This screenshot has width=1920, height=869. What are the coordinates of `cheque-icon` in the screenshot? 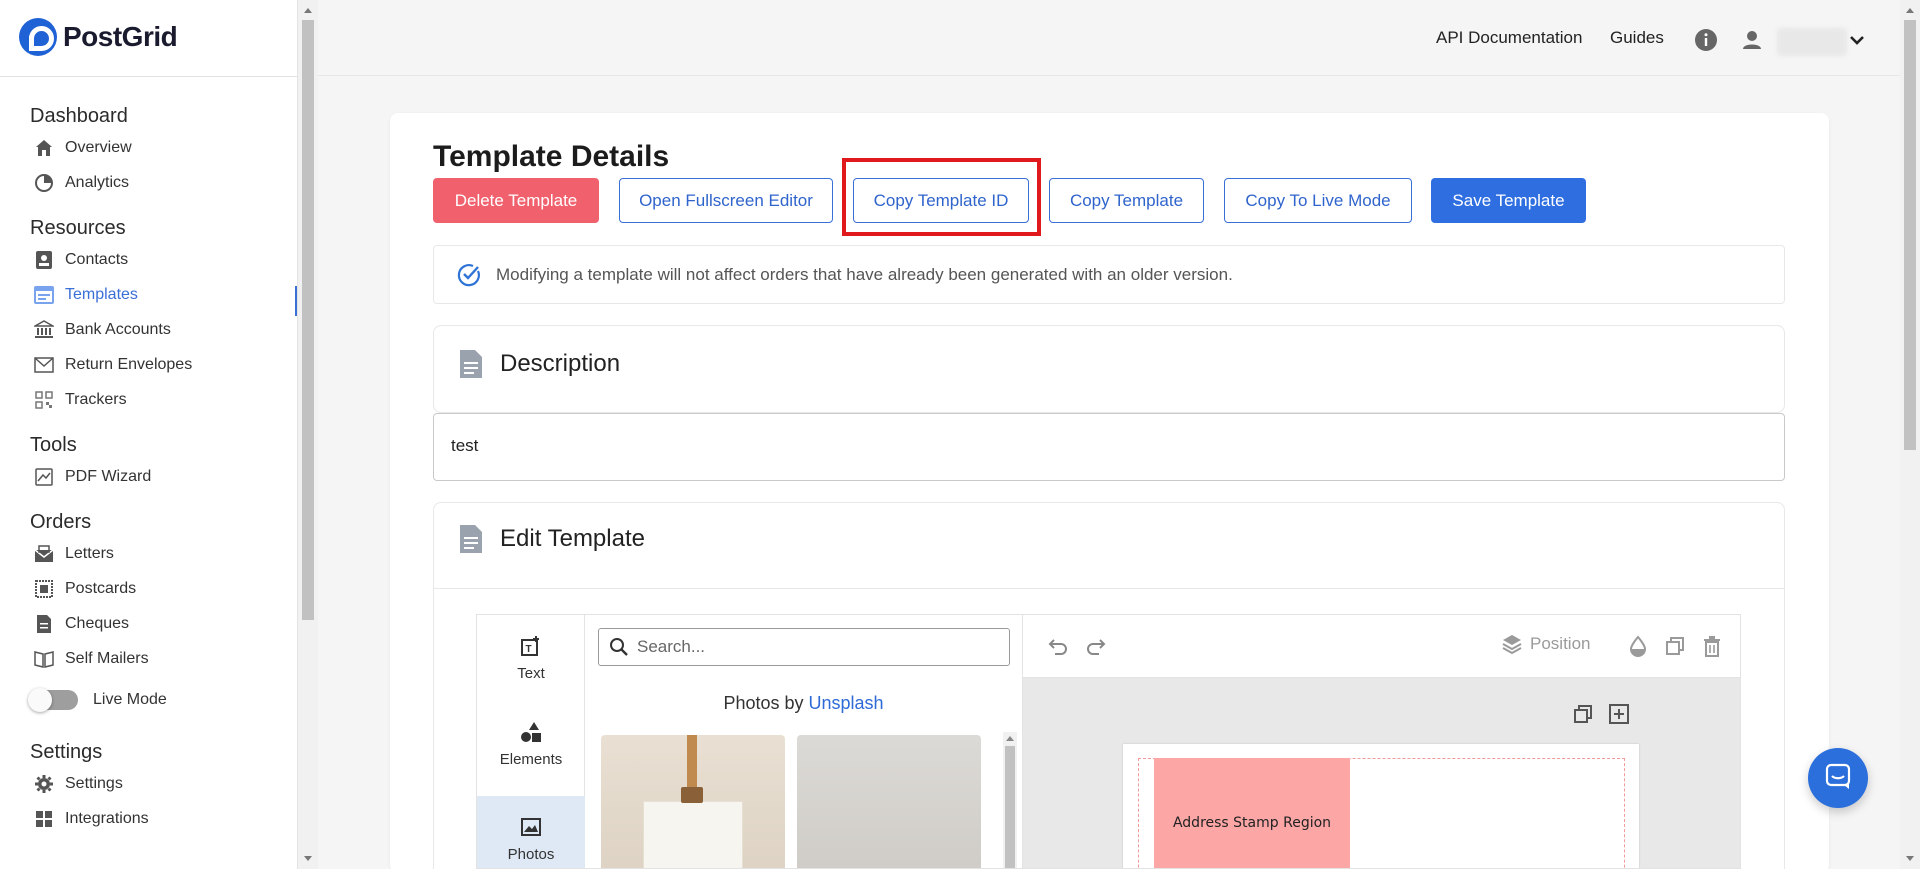 It's located at (44, 624).